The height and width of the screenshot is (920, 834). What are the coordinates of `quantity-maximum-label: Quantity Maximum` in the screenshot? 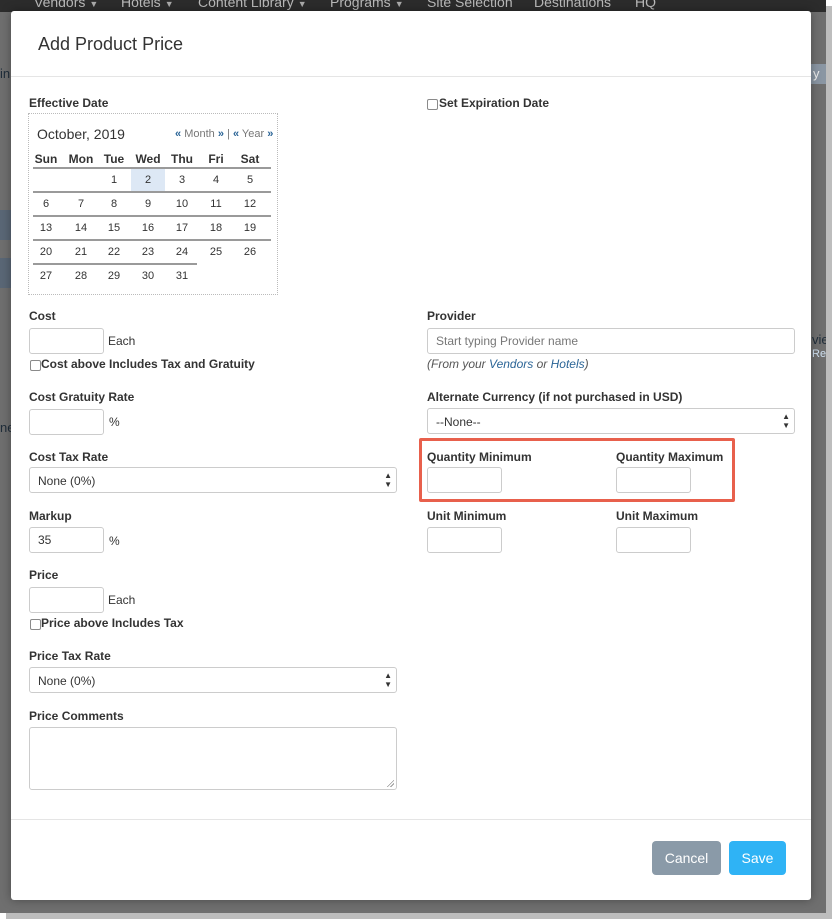 It's located at (670, 457).